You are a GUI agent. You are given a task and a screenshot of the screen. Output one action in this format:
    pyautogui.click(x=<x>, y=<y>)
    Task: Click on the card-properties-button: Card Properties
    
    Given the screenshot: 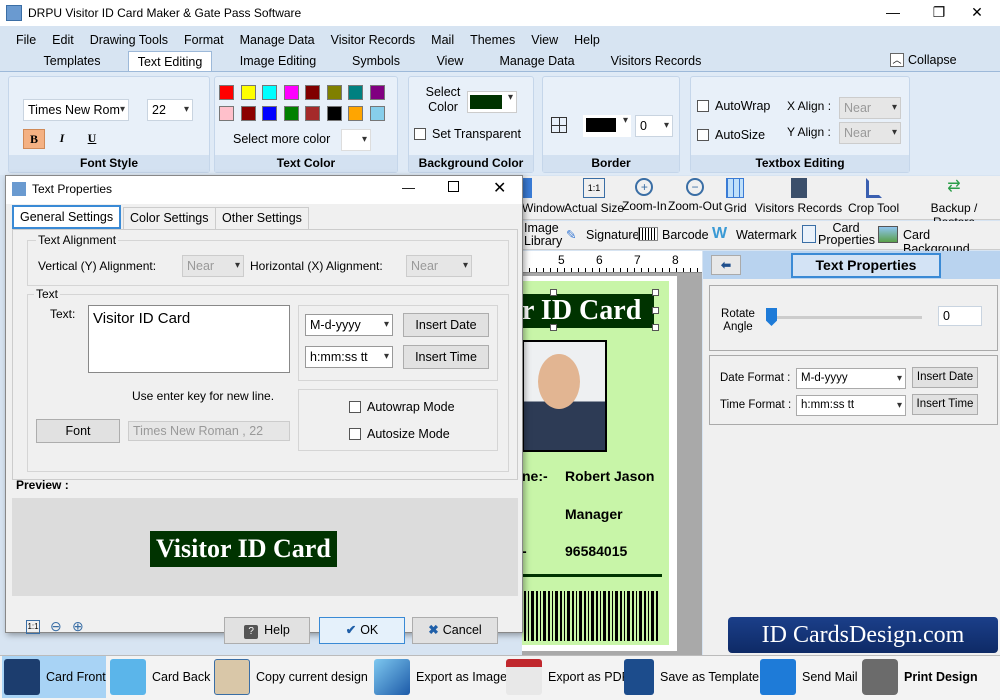 What is the action you would take?
    pyautogui.click(x=846, y=234)
    